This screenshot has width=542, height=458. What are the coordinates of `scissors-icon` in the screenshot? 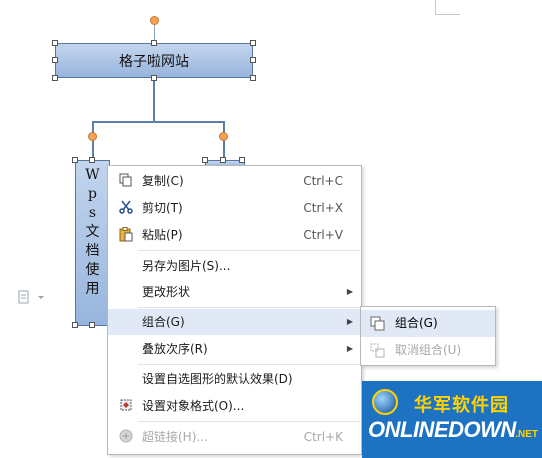 It's located at (126, 208).